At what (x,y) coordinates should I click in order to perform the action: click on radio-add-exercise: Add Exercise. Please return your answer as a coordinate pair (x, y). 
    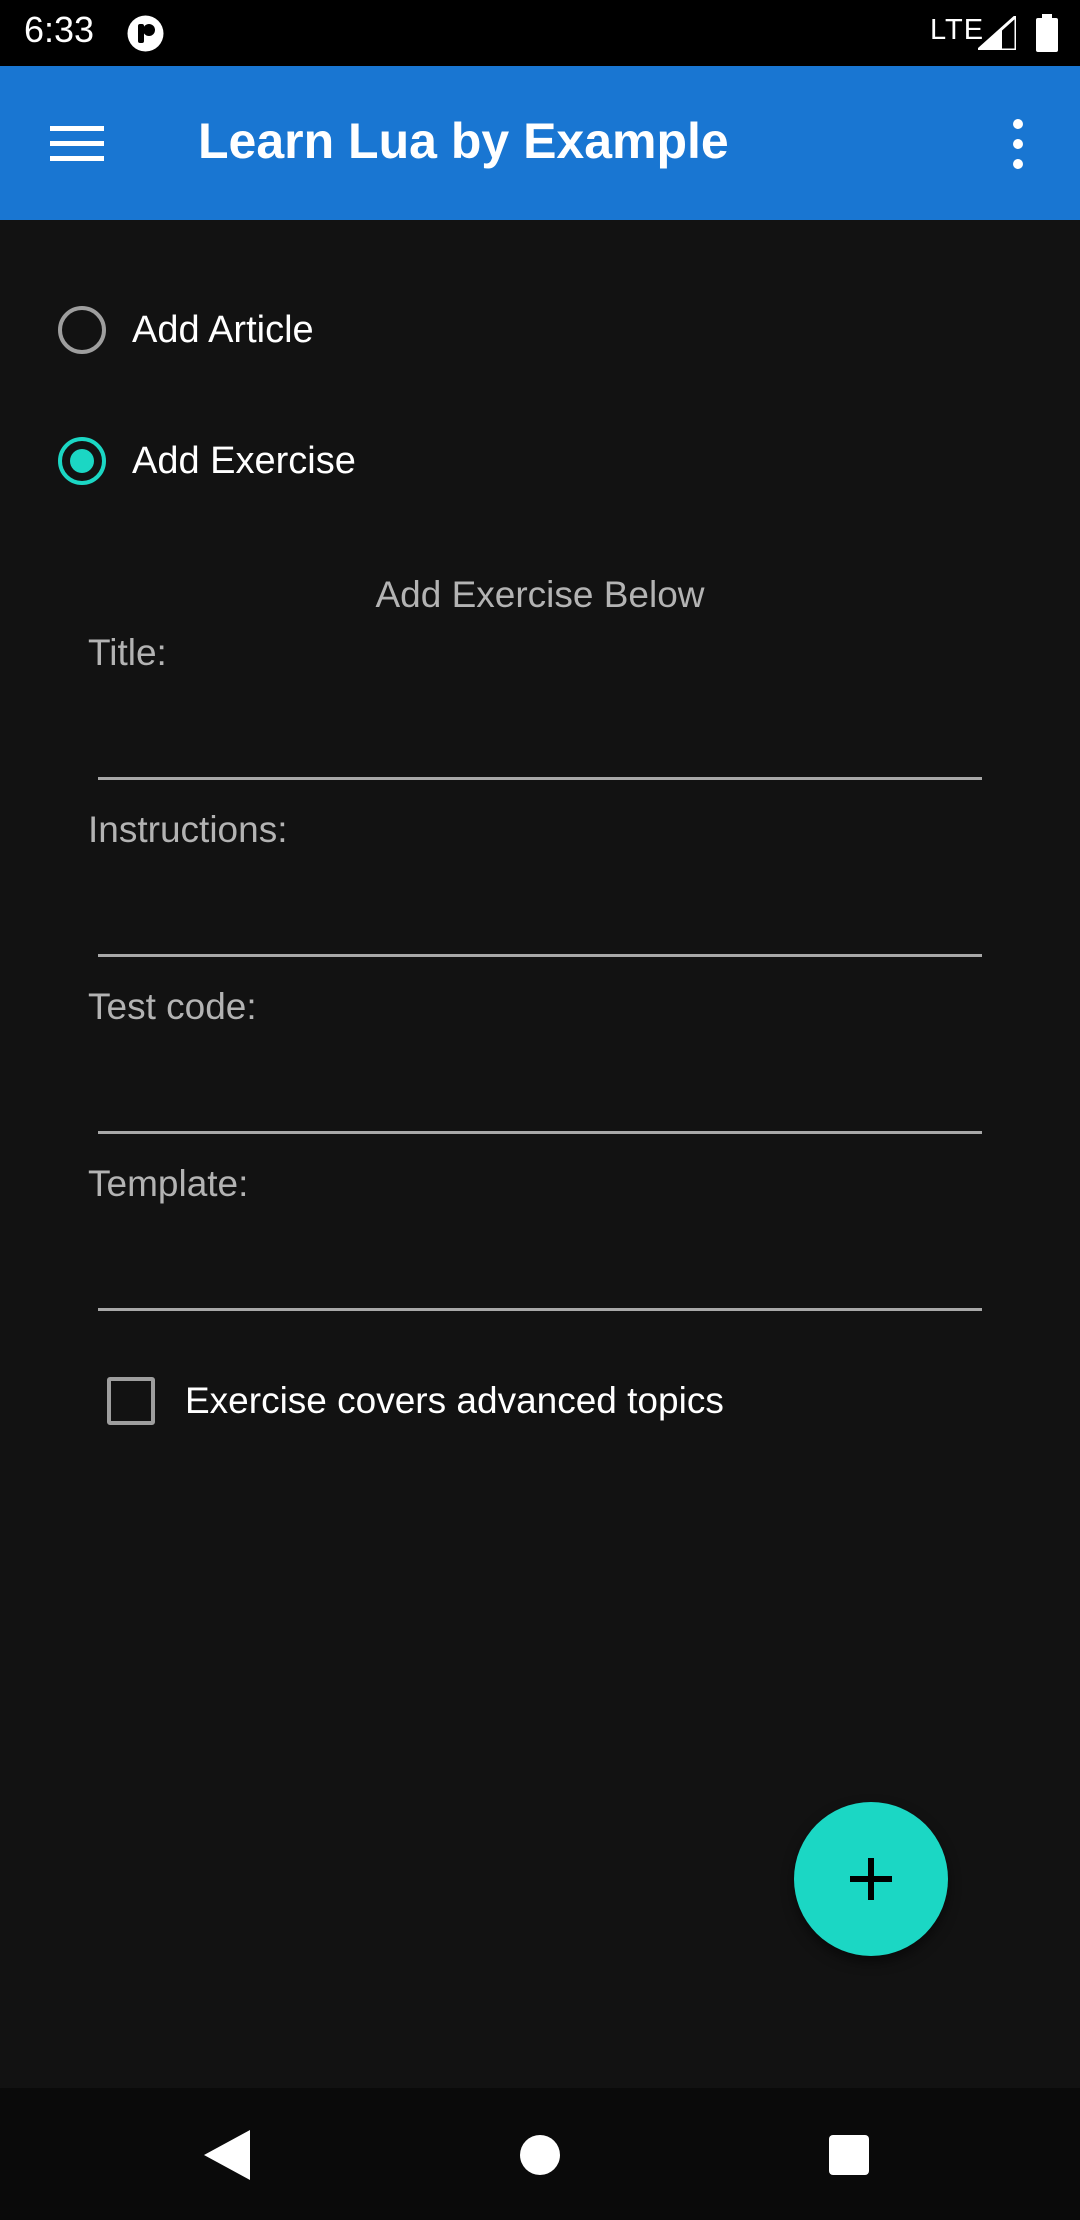
    Looking at the image, I should click on (207, 461).